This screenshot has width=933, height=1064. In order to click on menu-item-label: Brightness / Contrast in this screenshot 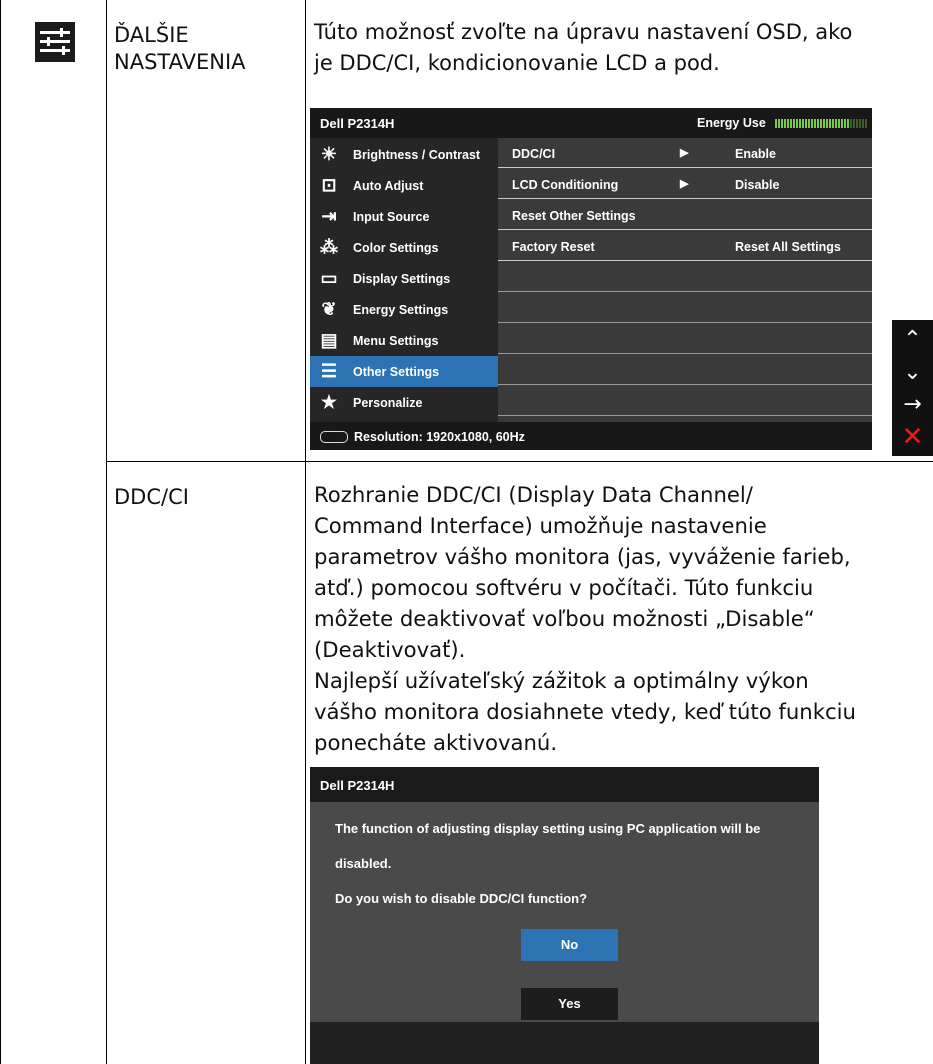, I will do `click(417, 155)`.